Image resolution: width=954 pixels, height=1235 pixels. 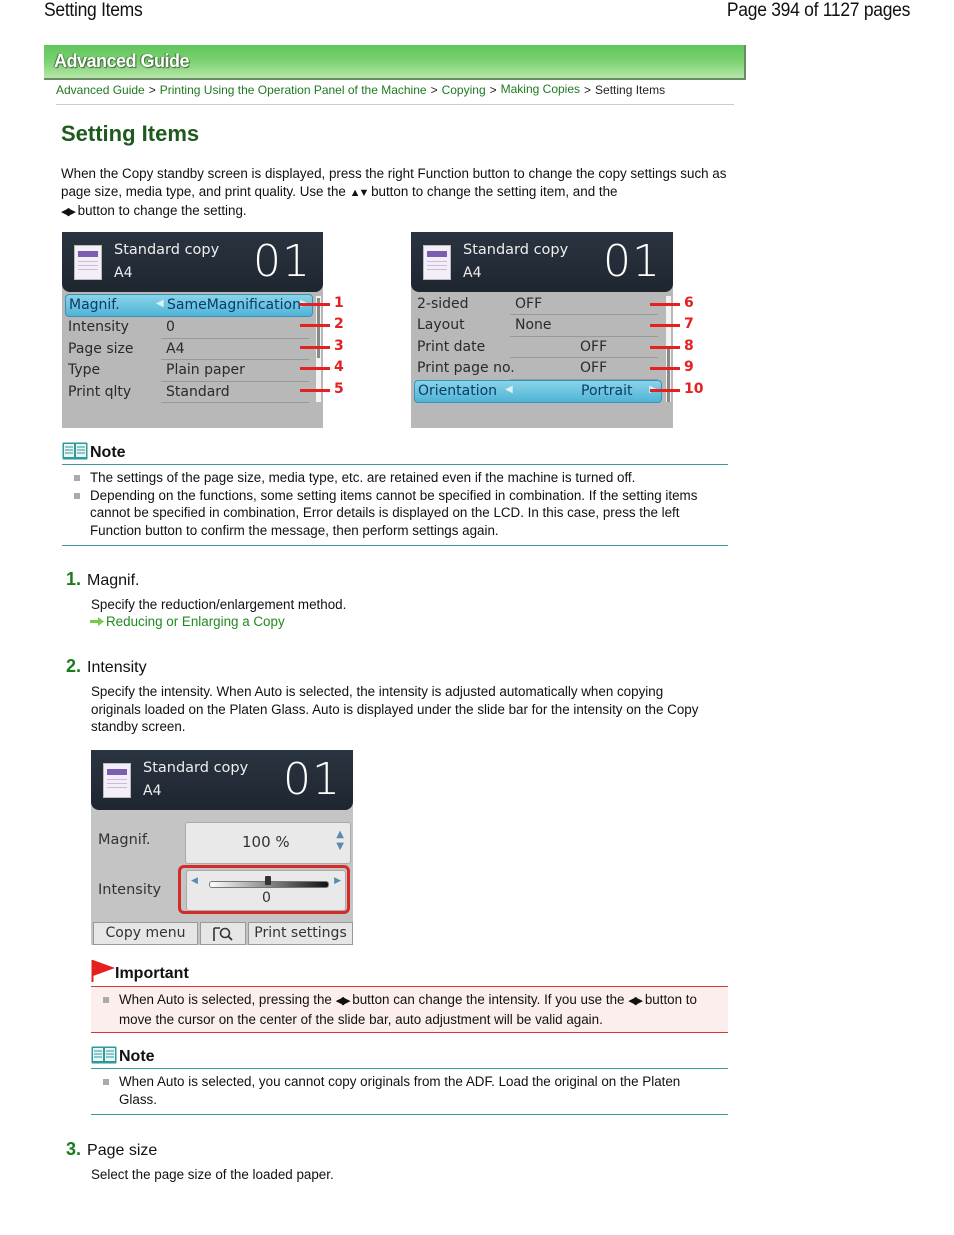 What do you see at coordinates (464, 90) in the screenshot?
I see `breadcrumb-copying: Copying` at bounding box center [464, 90].